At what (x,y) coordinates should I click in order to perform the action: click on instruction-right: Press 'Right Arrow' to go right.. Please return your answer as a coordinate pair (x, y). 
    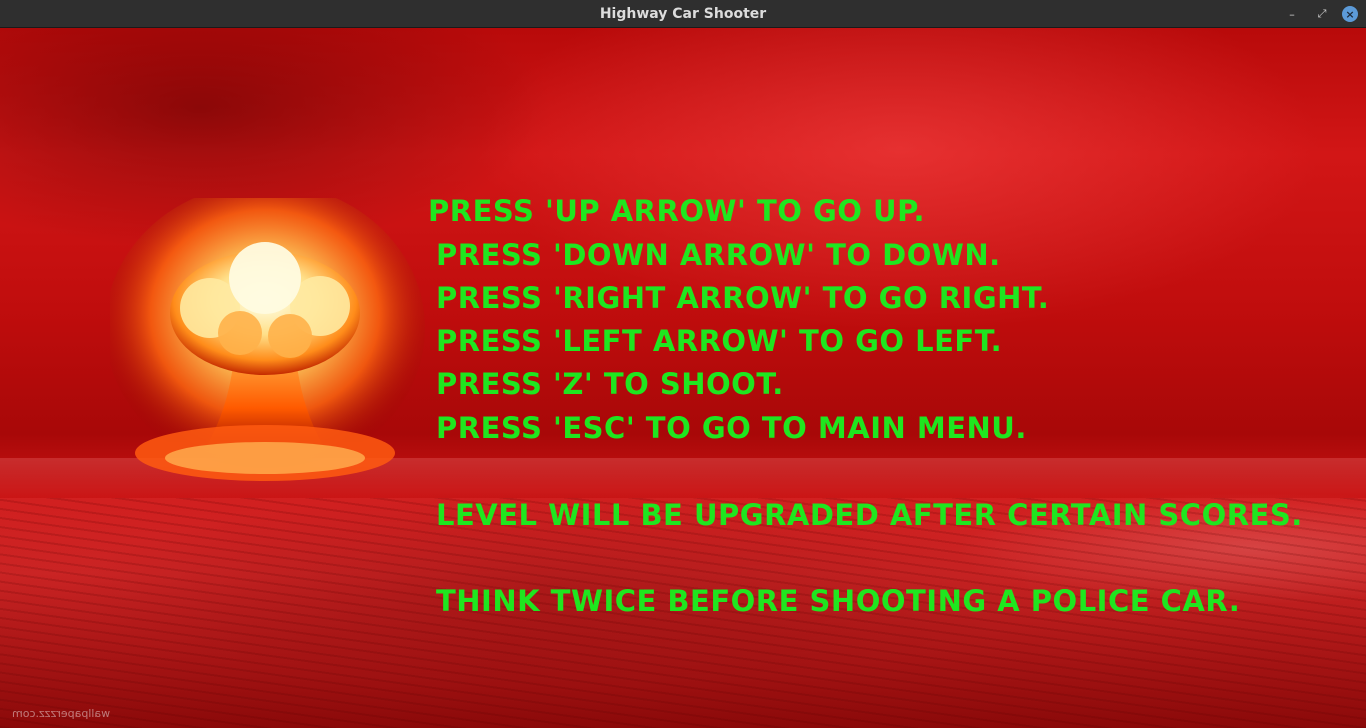
    Looking at the image, I should click on (743, 298).